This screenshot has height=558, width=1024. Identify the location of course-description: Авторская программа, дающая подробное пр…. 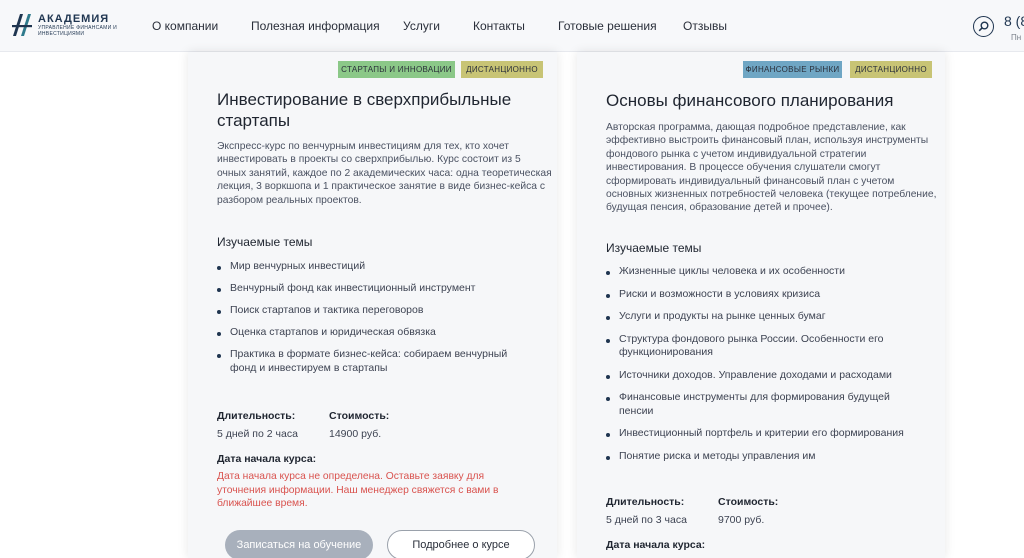
(771, 168).